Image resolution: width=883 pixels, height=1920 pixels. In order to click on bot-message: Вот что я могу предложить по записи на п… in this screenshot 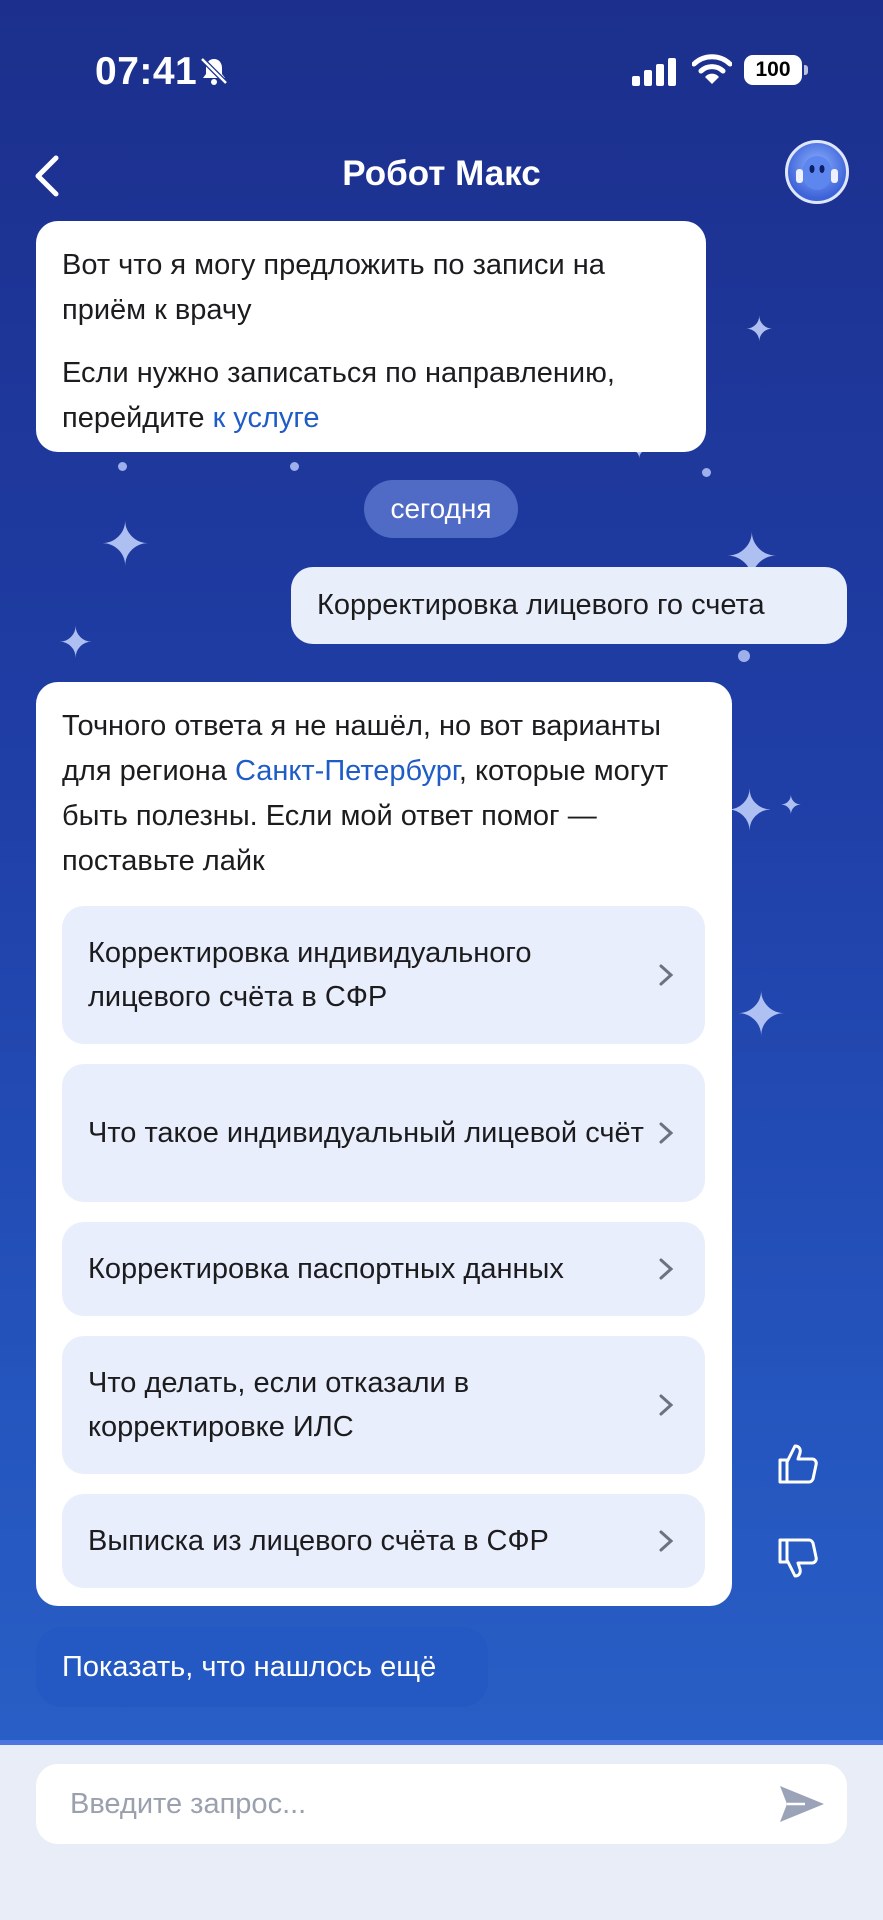, I will do `click(371, 336)`.